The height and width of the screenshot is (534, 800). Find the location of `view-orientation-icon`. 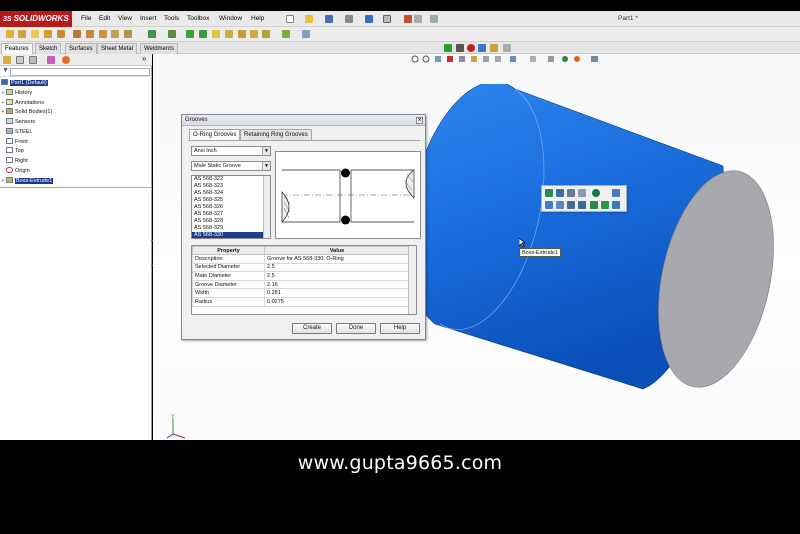

view-orientation-icon is located at coordinates (474, 59).